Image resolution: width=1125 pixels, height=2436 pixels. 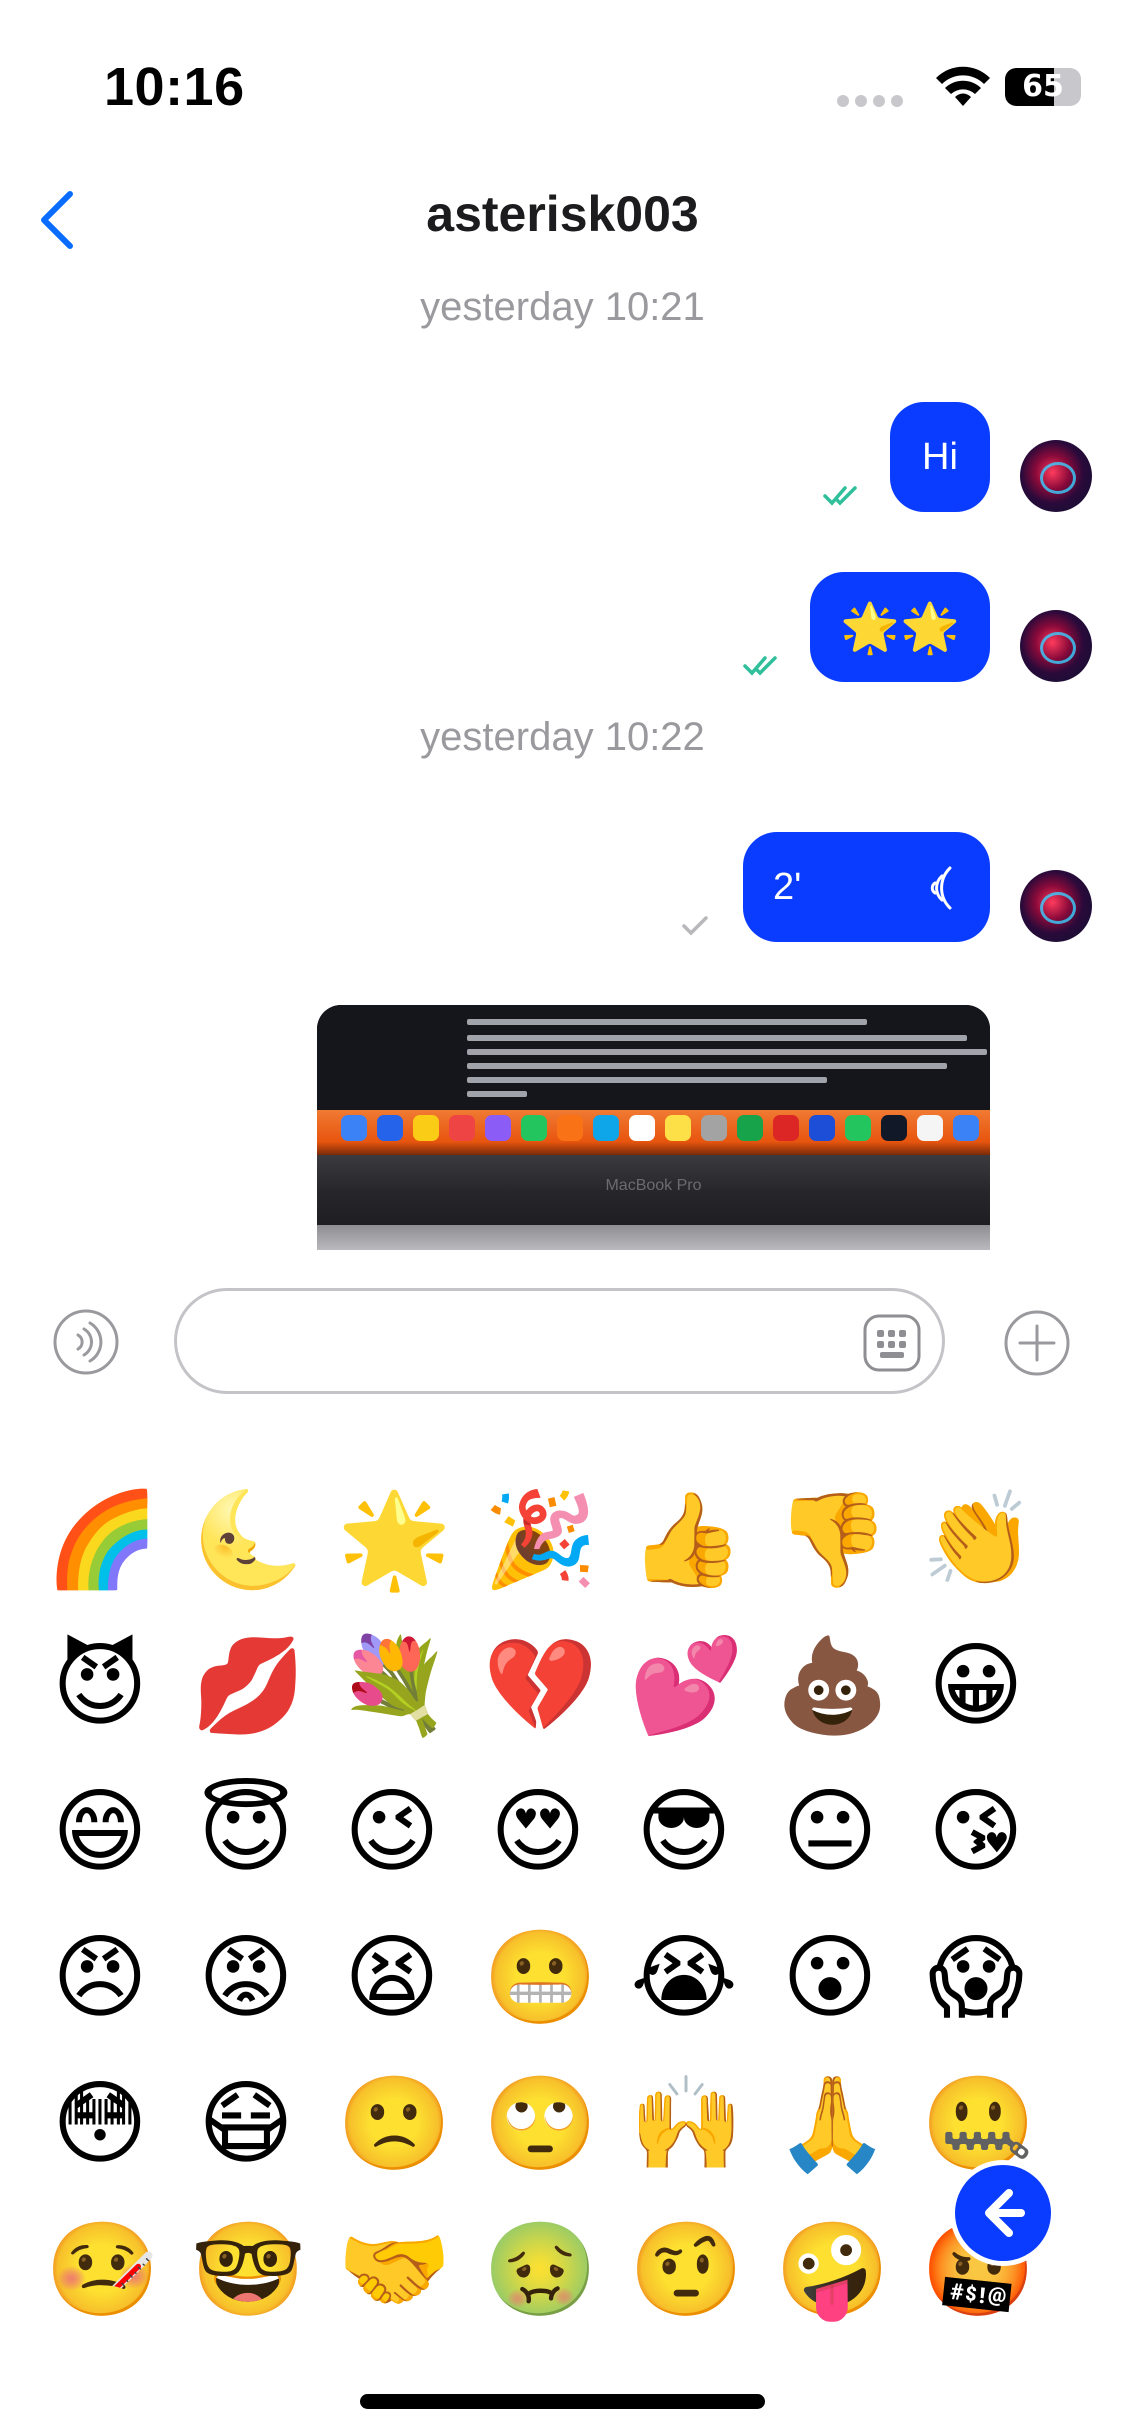 I want to click on message-text: Hi, so click(x=940, y=456).